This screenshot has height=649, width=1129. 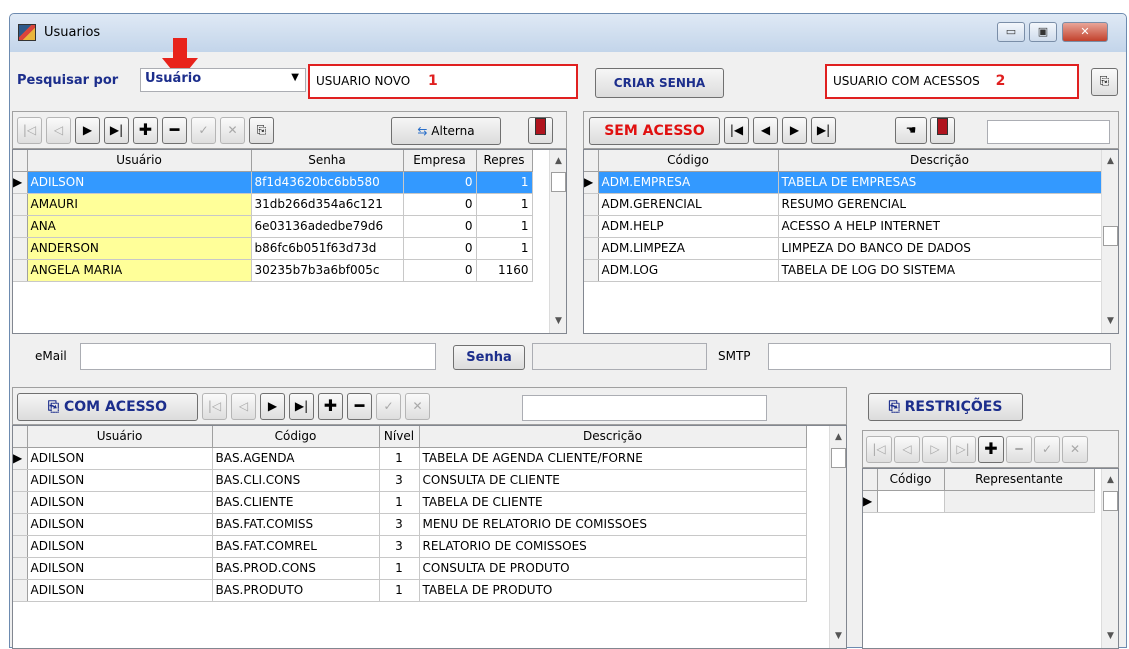 I want to click on with-access-next-button: ▶, so click(x=272, y=406).